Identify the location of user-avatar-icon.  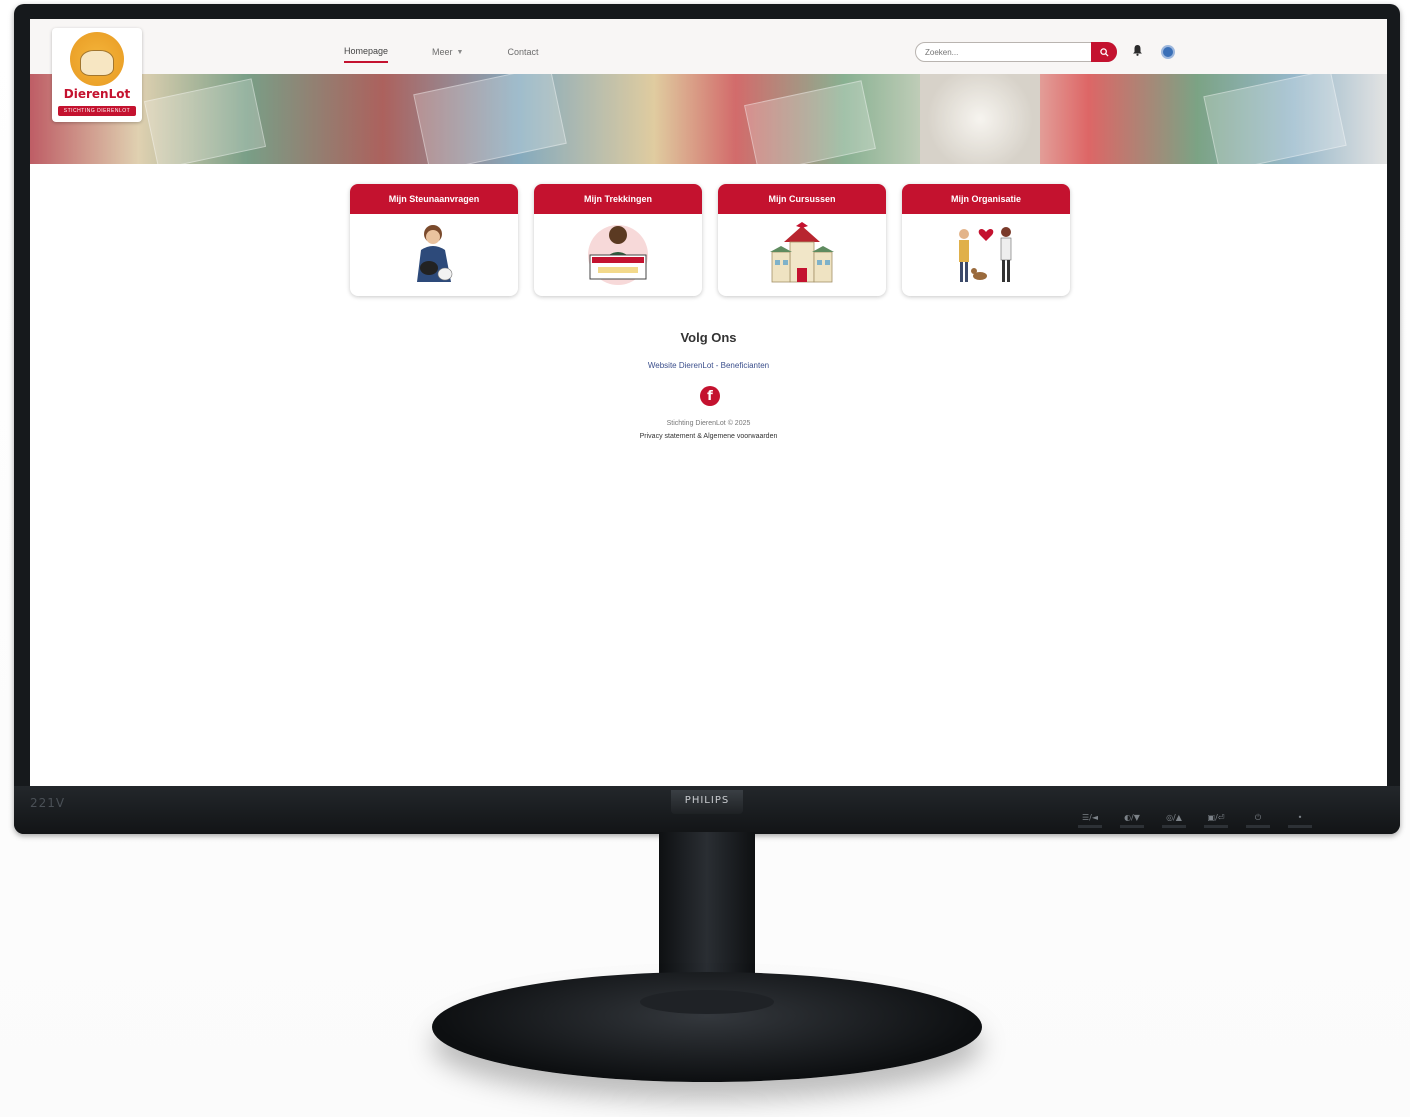
(1168, 52).